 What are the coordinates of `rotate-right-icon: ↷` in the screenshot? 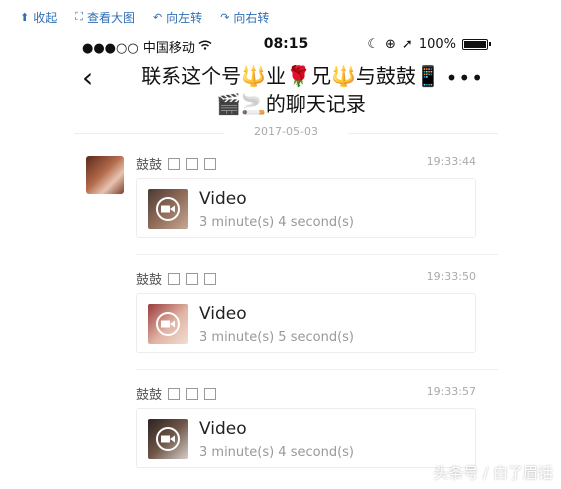 It's located at (225, 17).